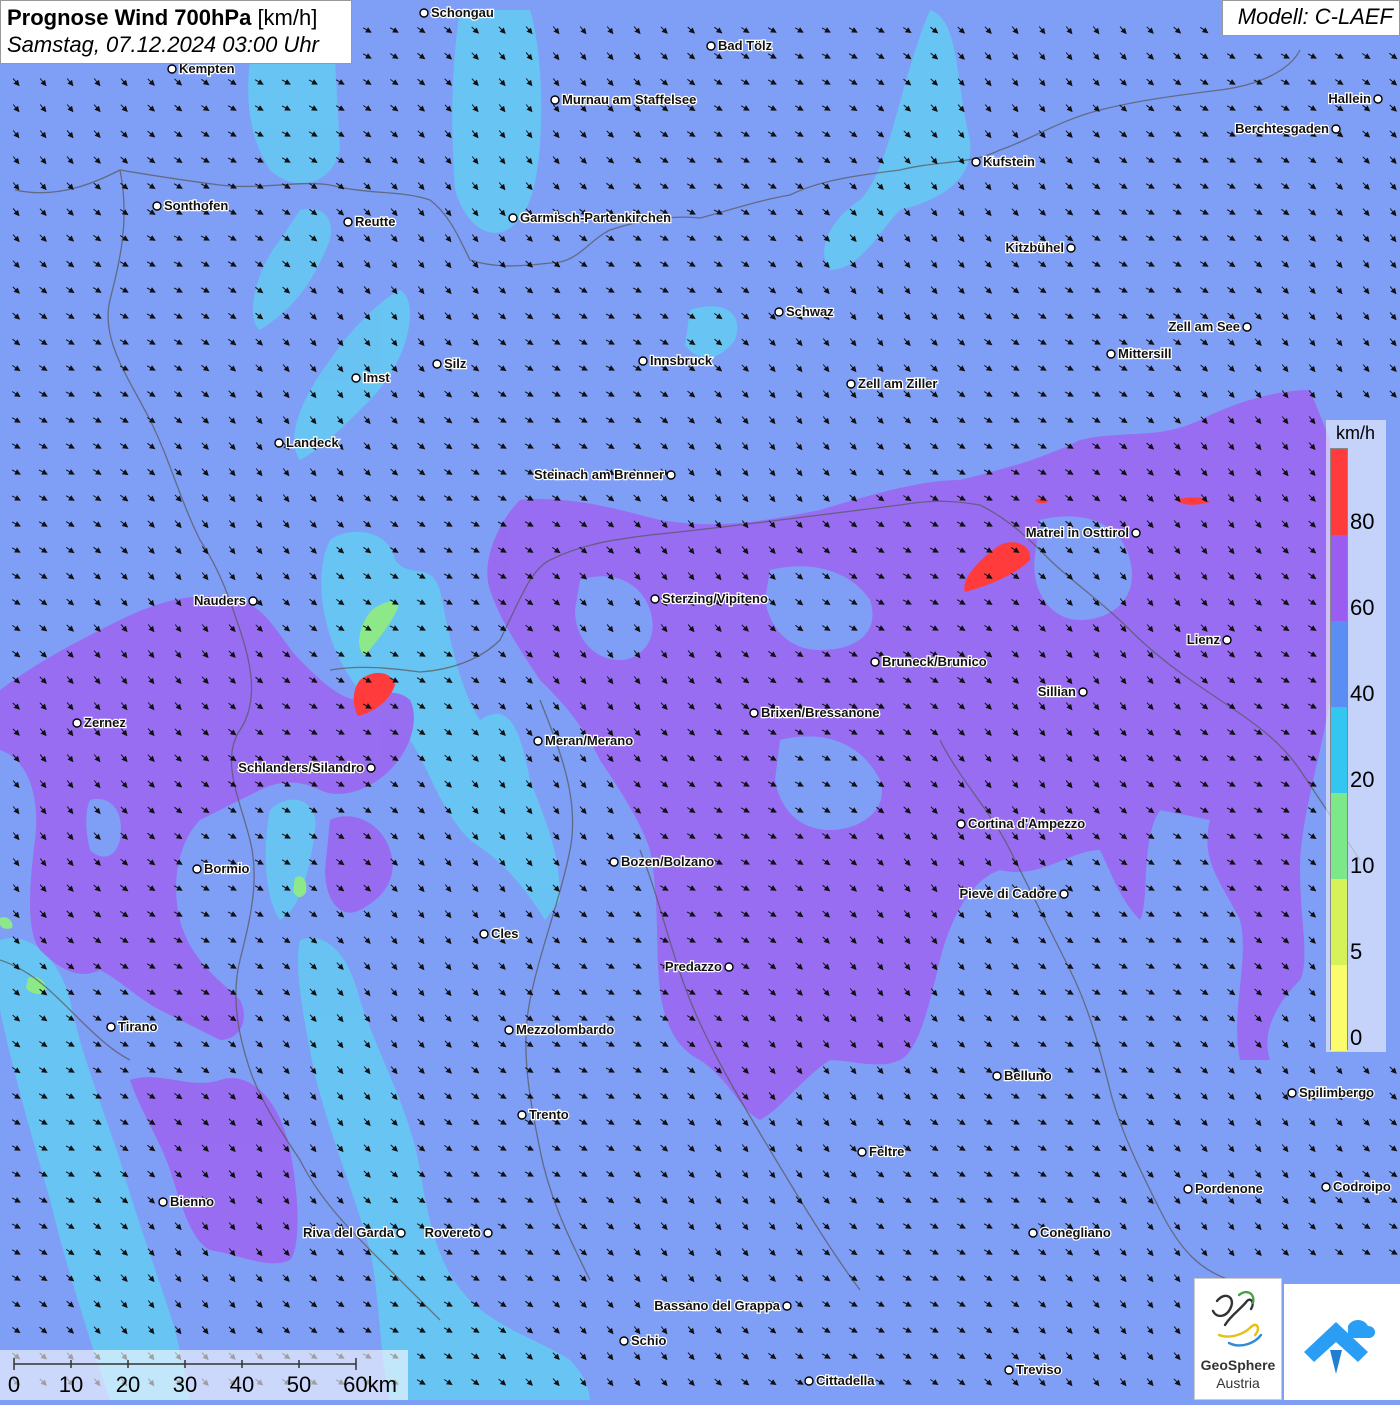 Image resolution: width=1400 pixels, height=1405 pixels. Describe the element at coordinates (693, 966) in the screenshot. I see `city-label: Predazzo` at that location.